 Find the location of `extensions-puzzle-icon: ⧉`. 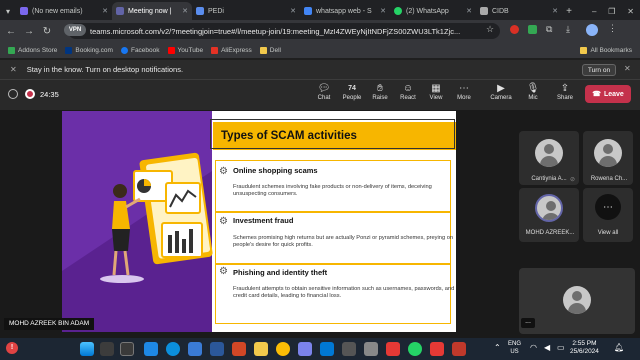

extensions-puzzle-icon: ⧉ is located at coordinates (549, 29).